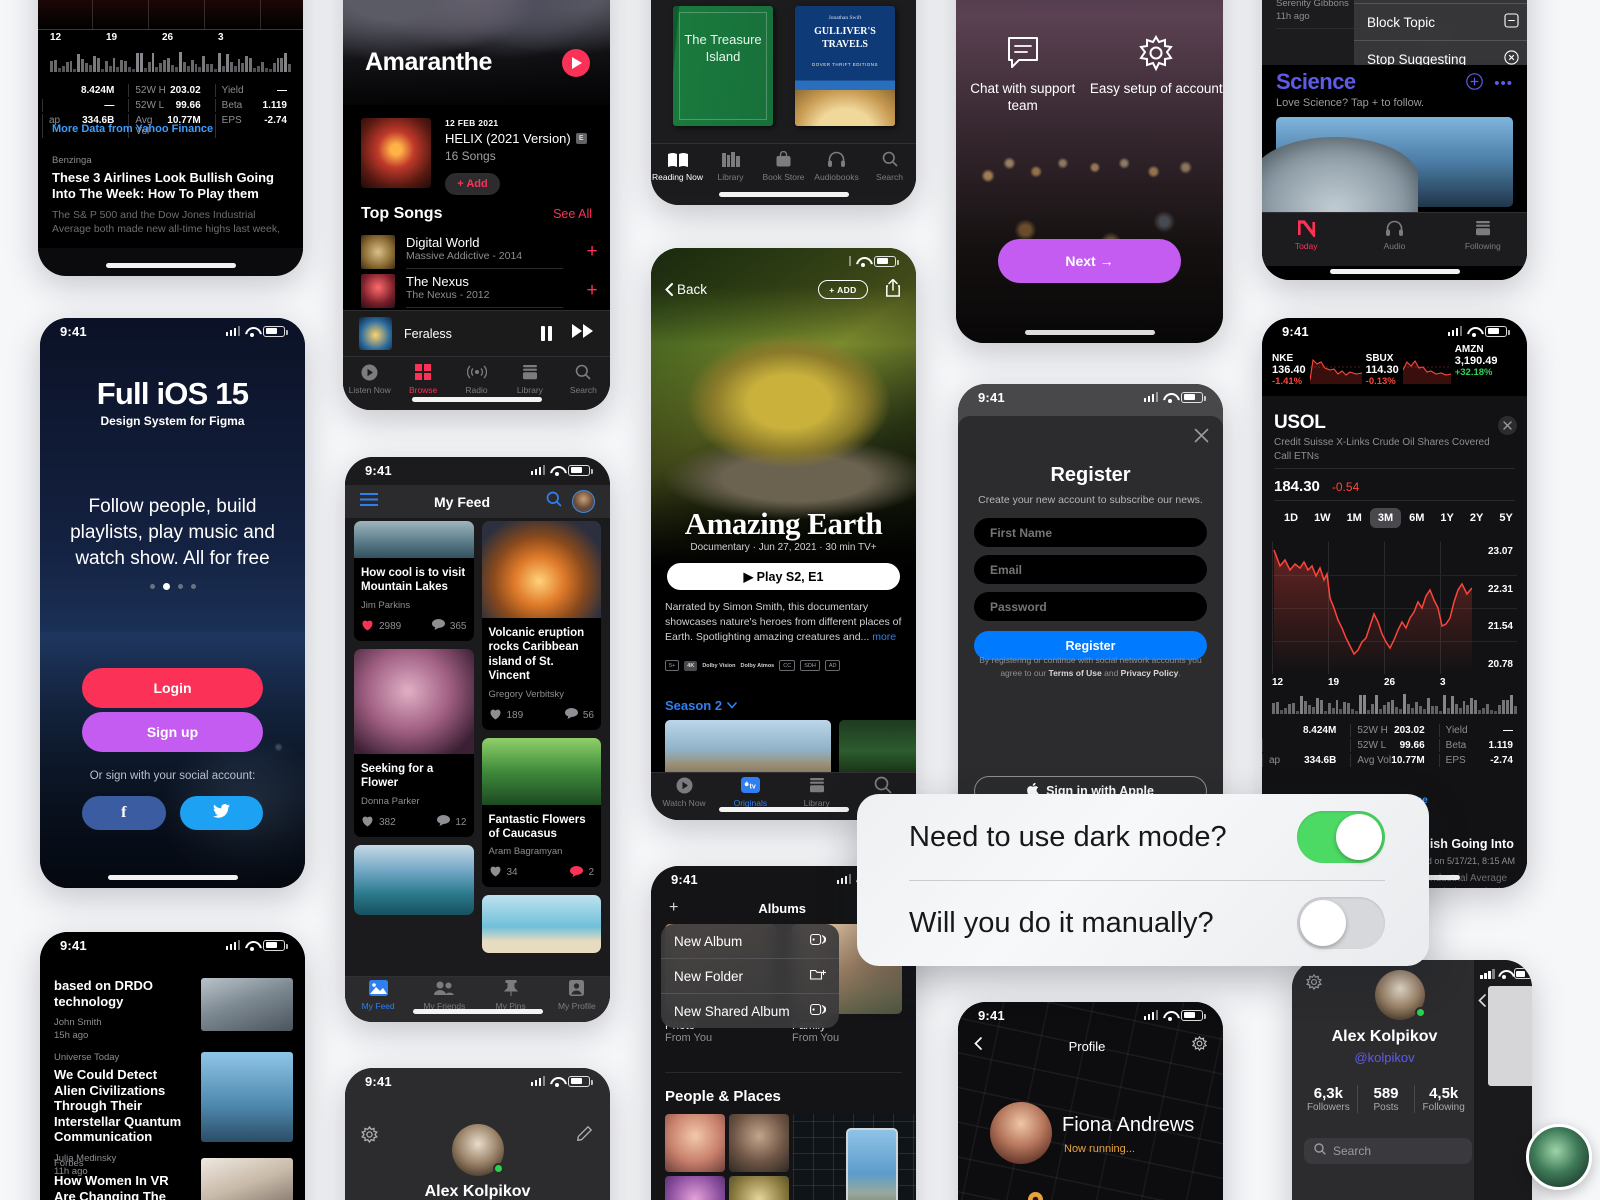 Image resolution: width=1600 pixels, height=1200 pixels. What do you see at coordinates (378, 994) in the screenshot?
I see `tab-my-feed: My Feed` at bounding box center [378, 994].